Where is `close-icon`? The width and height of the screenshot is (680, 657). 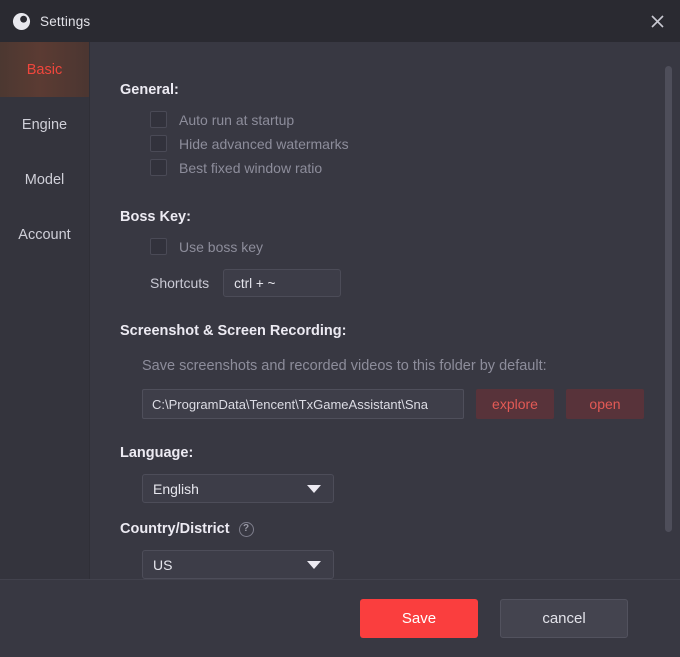
close-icon is located at coordinates (657, 21).